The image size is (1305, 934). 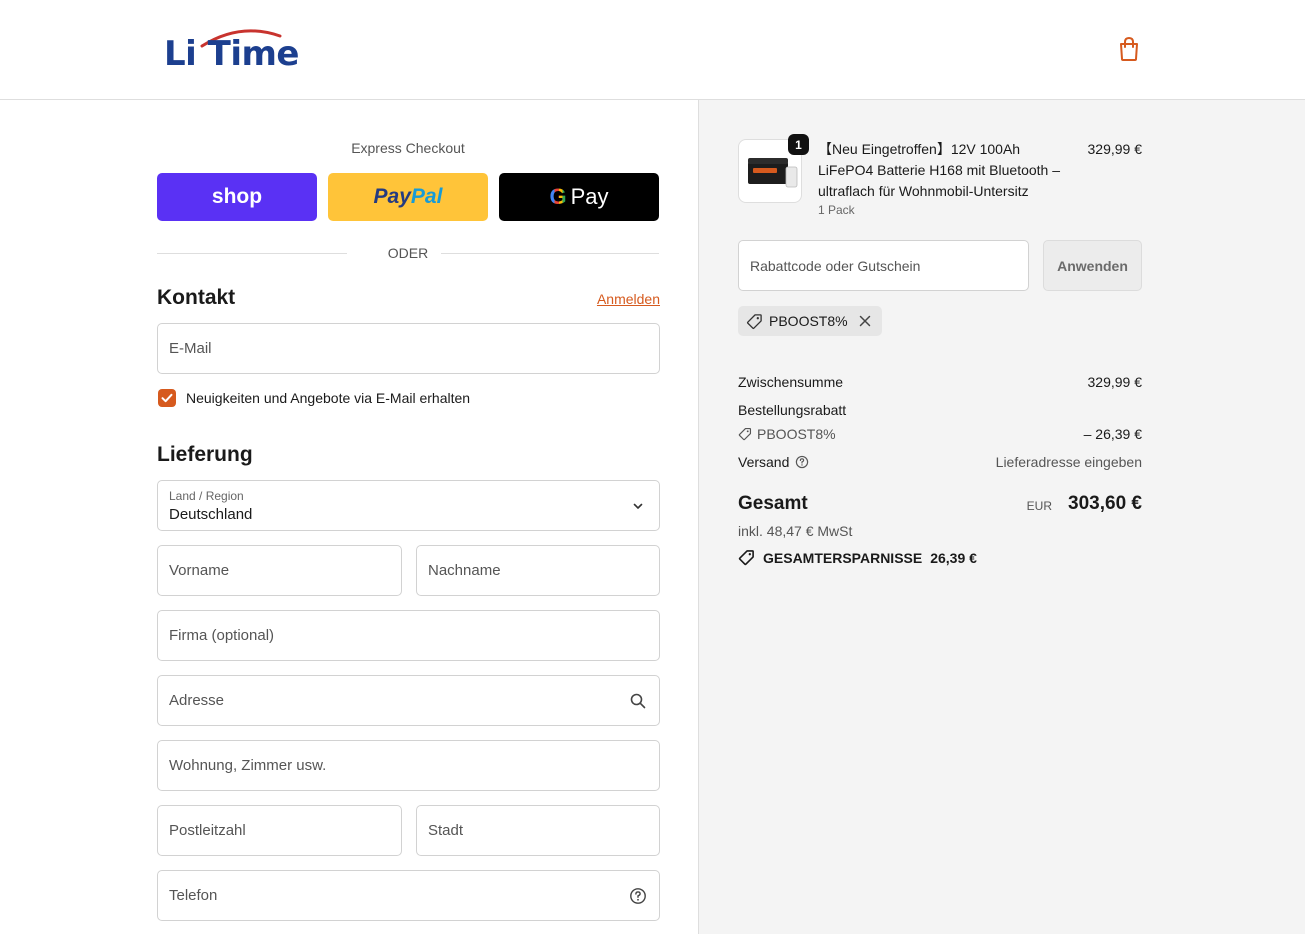 I want to click on login-link: Anmelden, so click(x=610, y=299).